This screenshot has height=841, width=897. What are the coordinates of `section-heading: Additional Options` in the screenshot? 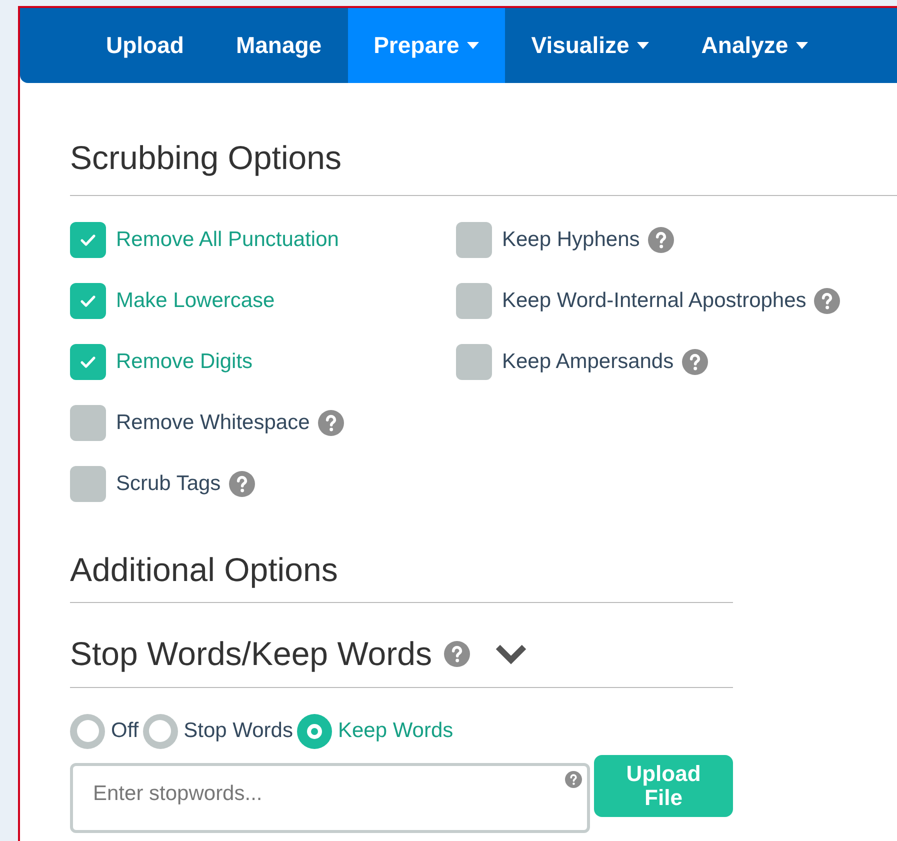 It's located at (401, 573).